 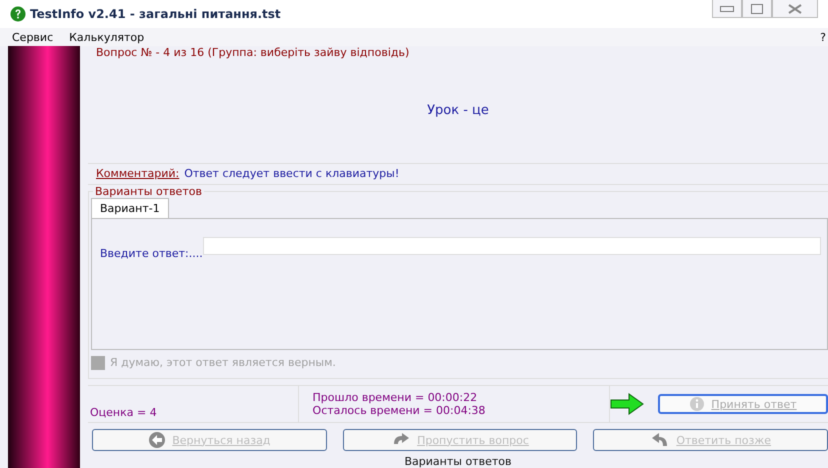 I want to click on close-icon, so click(x=795, y=9).